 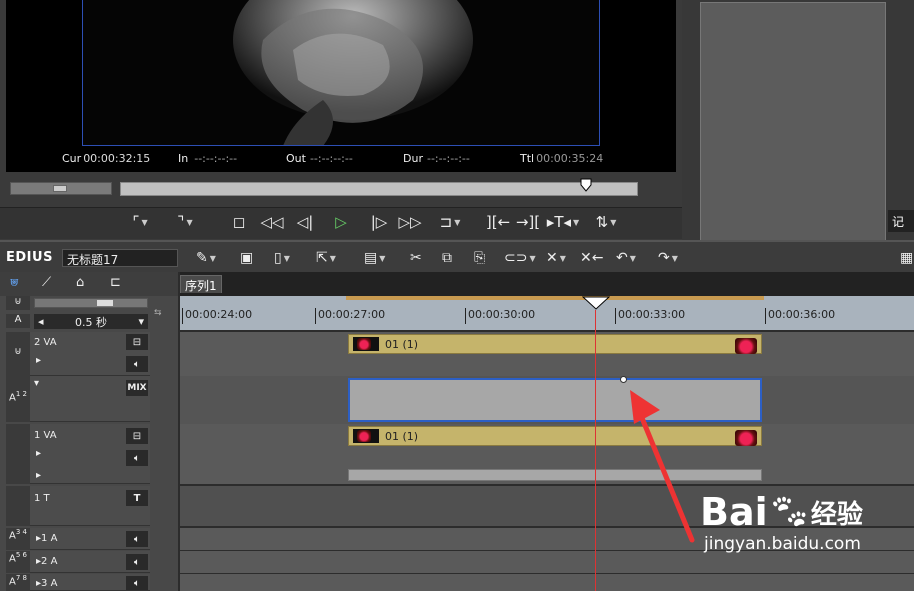 What do you see at coordinates (18, 321) in the screenshot?
I see `gutter-a: A` at bounding box center [18, 321].